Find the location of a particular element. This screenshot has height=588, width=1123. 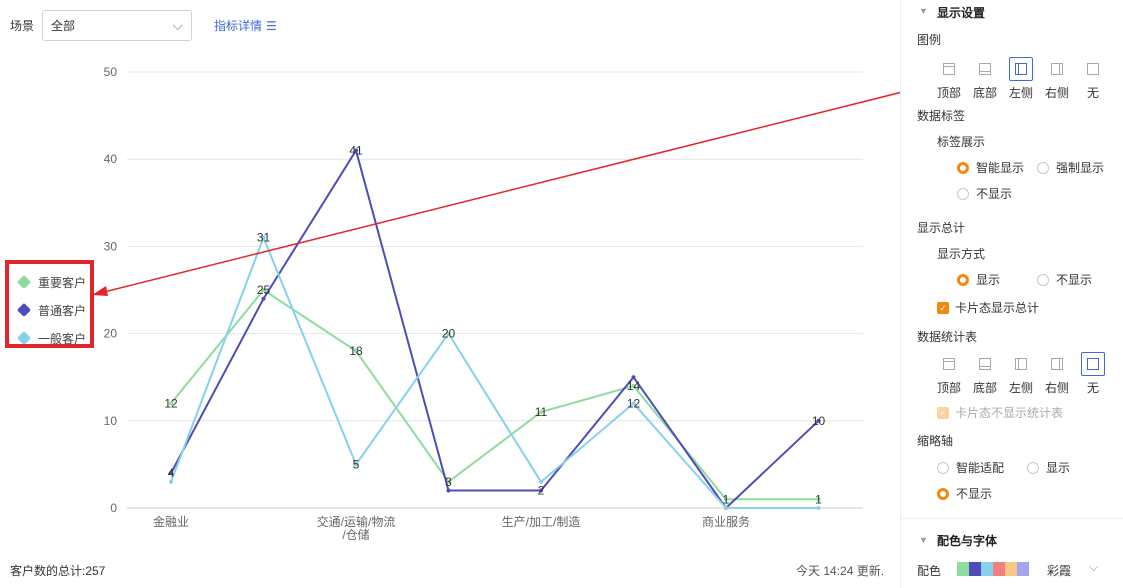

radio-hide-total: 不显示 is located at coordinates (1064, 279).